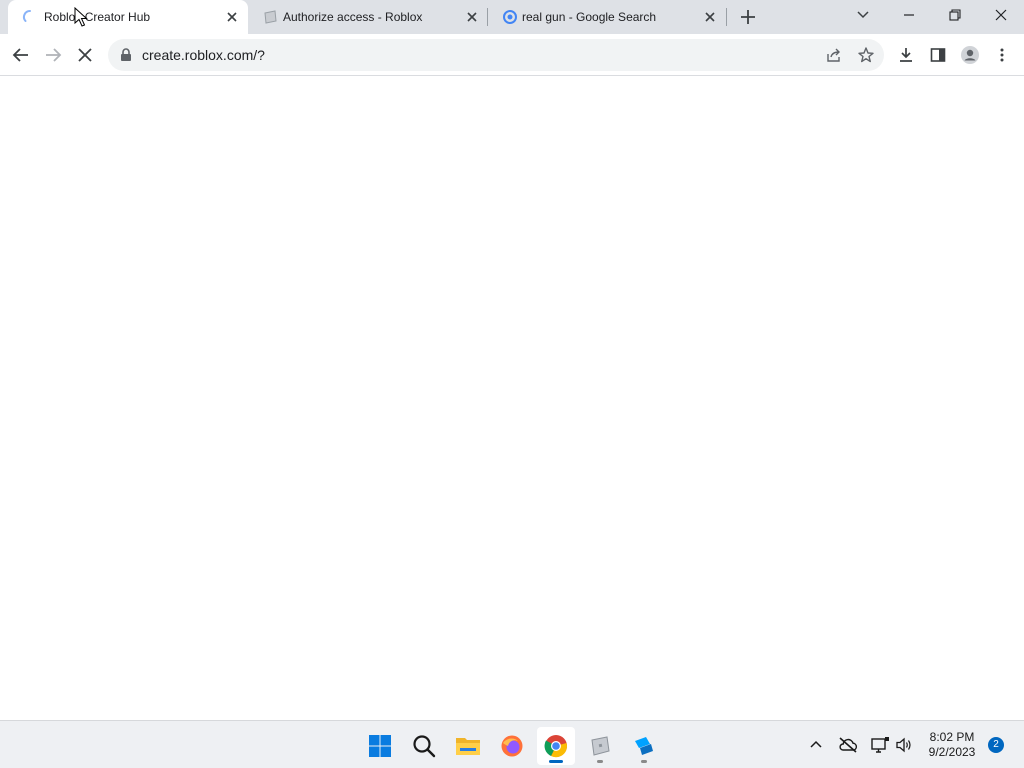 The width and height of the screenshot is (1024, 768). Describe the element at coordinates (26, 15) in the screenshot. I see `loading-spinner-icon` at that location.